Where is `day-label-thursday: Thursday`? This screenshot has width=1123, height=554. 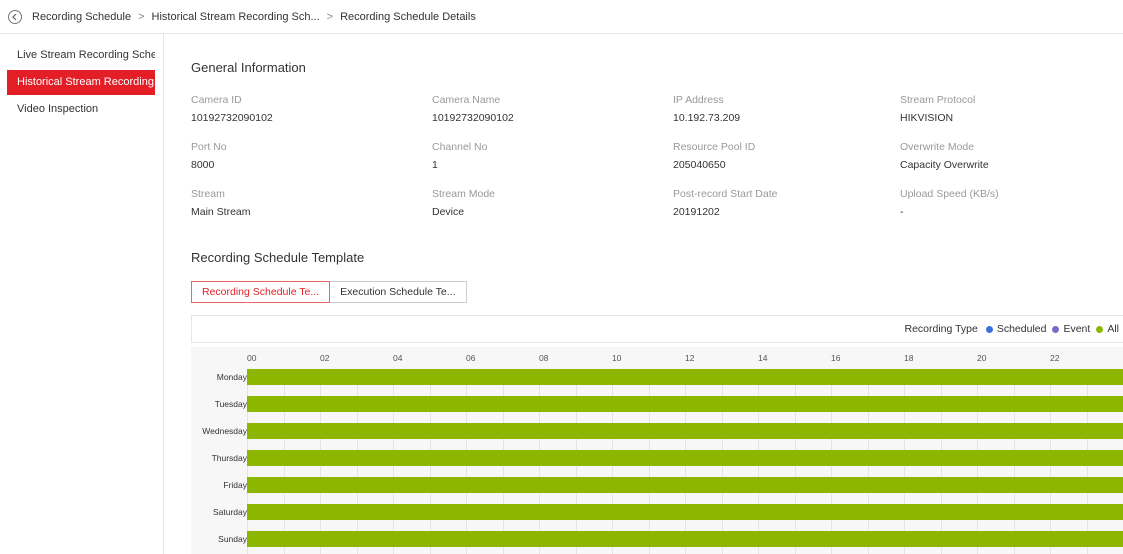 day-label-thursday: Thursday is located at coordinates (229, 458).